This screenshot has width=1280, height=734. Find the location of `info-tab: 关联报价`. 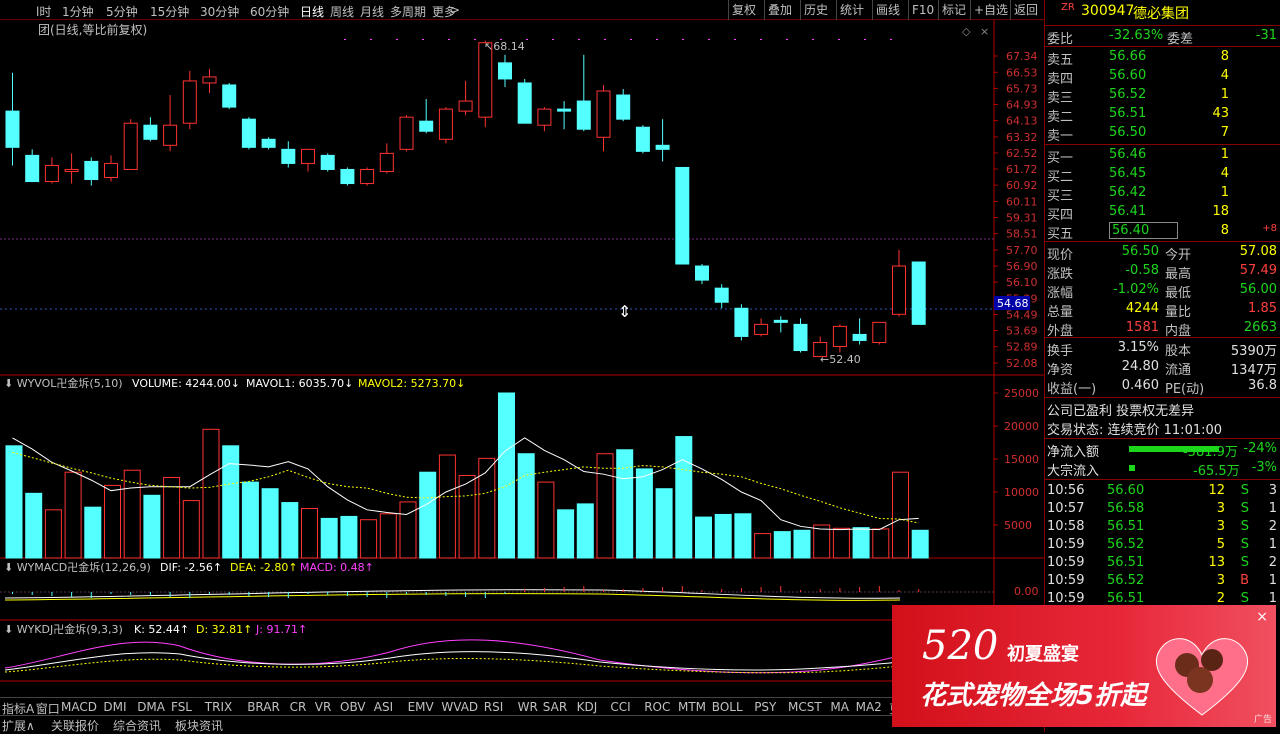

info-tab: 关联报价 is located at coordinates (75, 725).